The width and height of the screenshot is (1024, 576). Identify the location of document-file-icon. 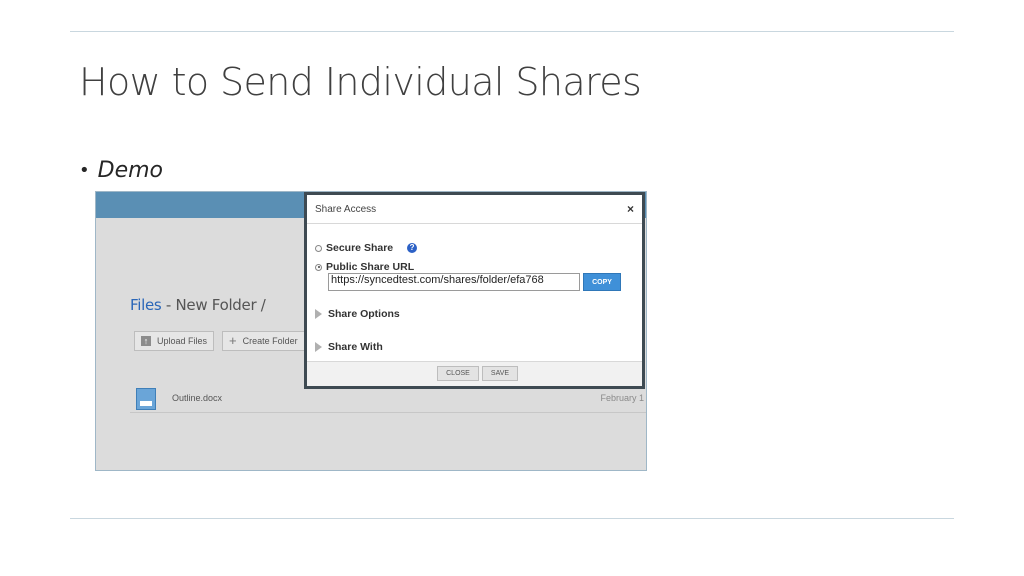
(146, 399).